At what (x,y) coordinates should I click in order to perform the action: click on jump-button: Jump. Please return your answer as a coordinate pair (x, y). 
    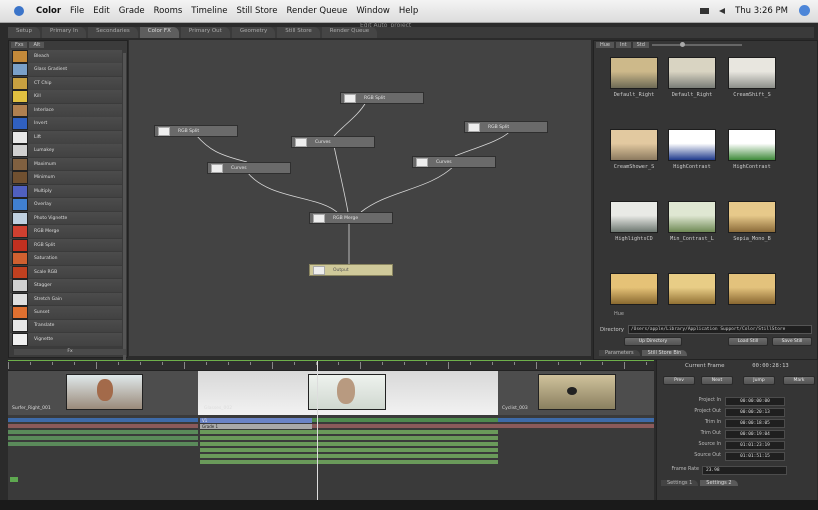
    Looking at the image, I should click on (759, 380).